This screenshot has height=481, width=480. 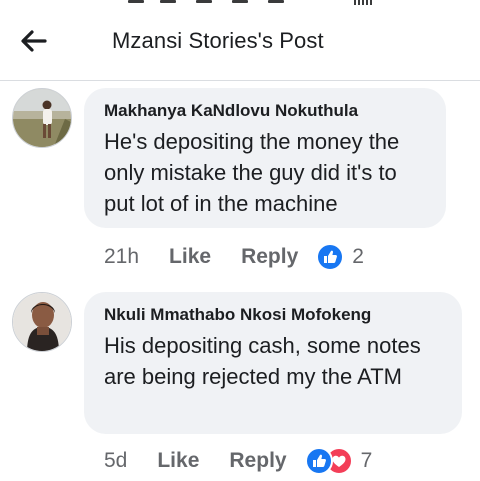 What do you see at coordinates (267, 111) in the screenshot?
I see `comment-author: Makhanya KaNdlovu Nokuthula` at bounding box center [267, 111].